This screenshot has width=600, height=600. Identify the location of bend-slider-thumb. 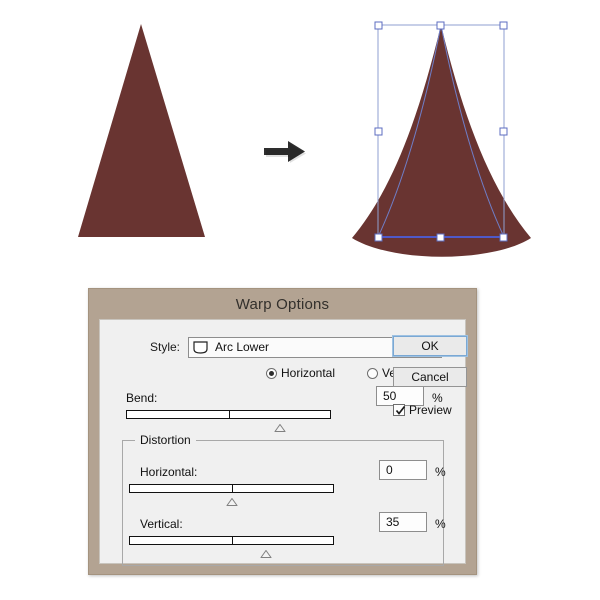
(279, 425).